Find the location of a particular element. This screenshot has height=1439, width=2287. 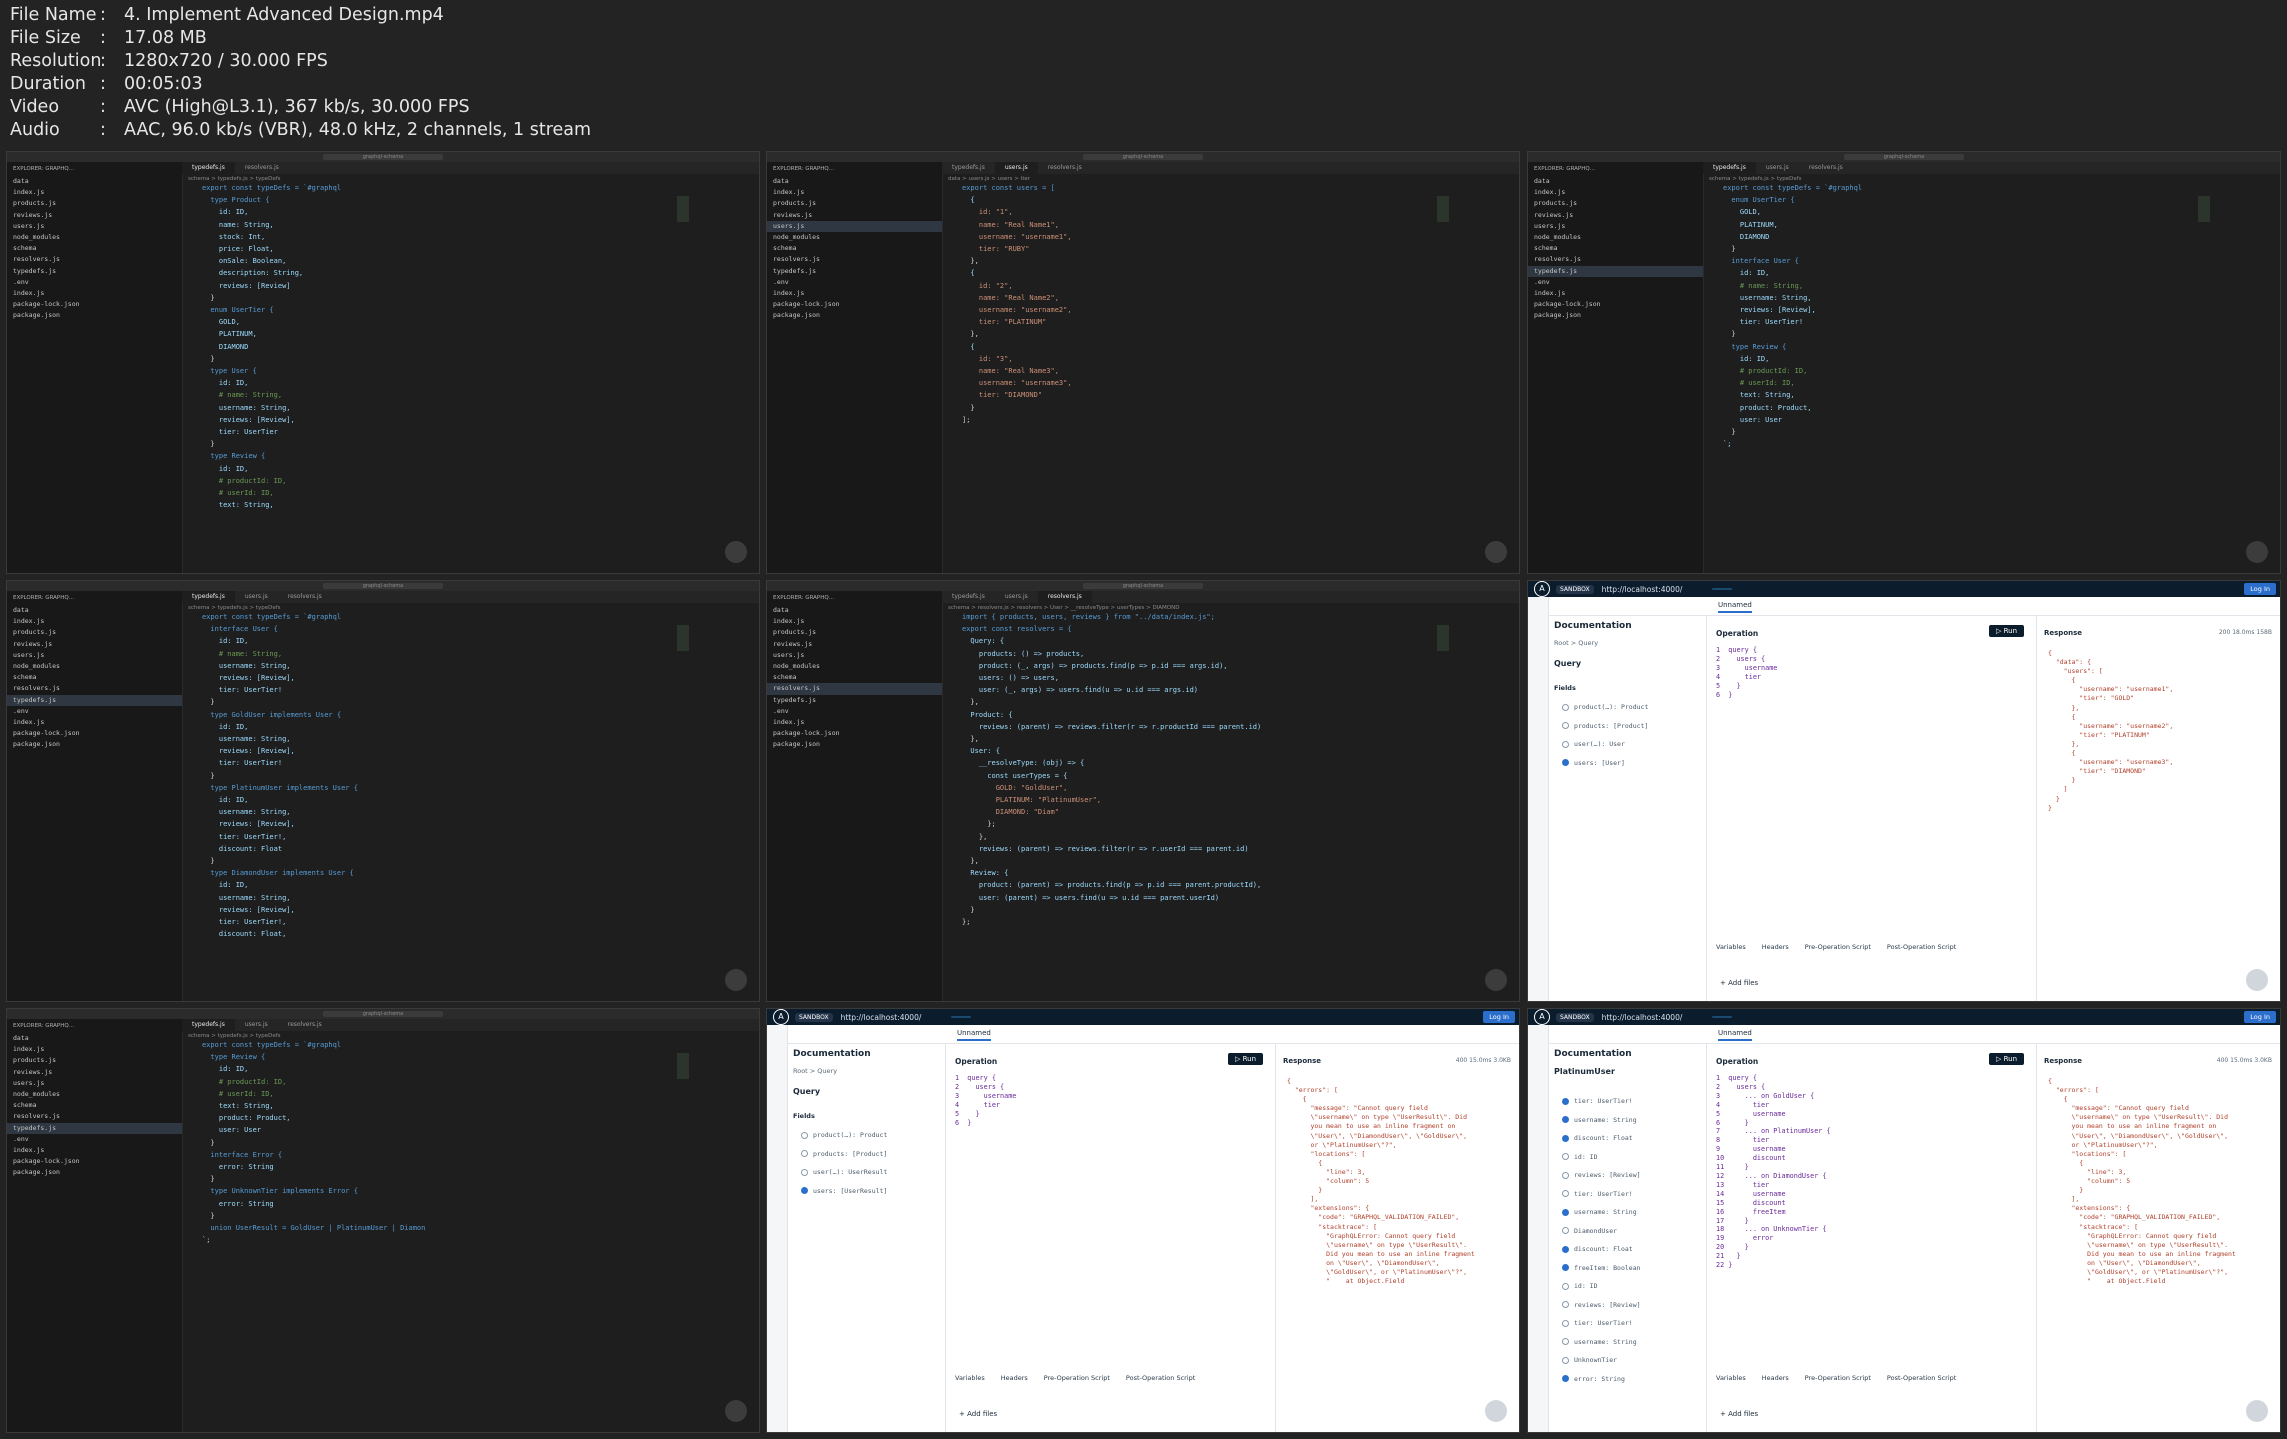

doc-field: id: ID is located at coordinates (1634, 1286).